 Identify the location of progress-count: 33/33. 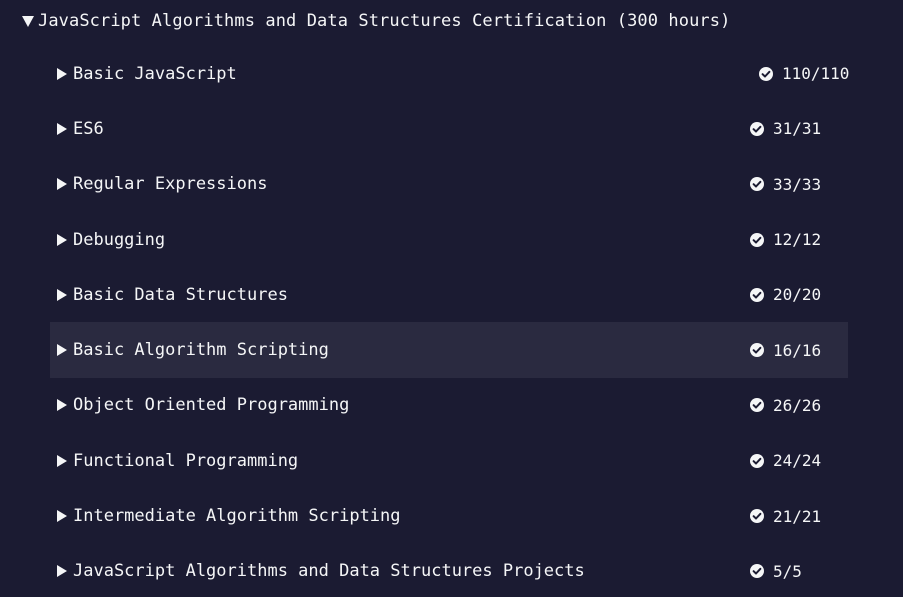
(797, 184).